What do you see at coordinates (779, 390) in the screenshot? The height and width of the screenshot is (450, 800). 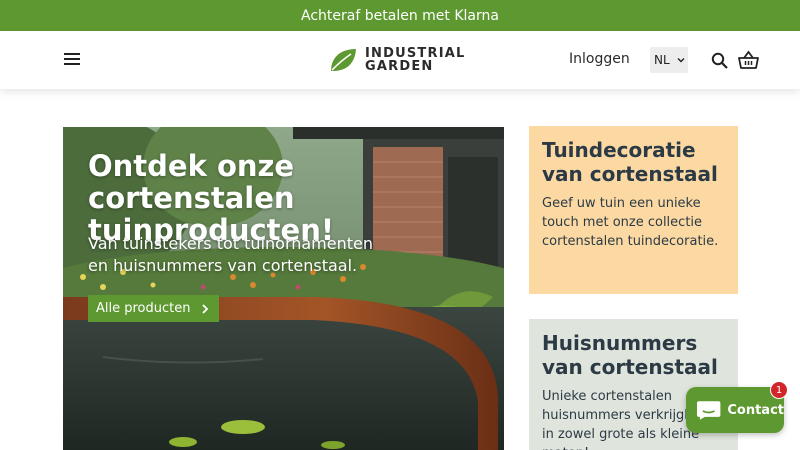 I see `notification-badge: 1` at bounding box center [779, 390].